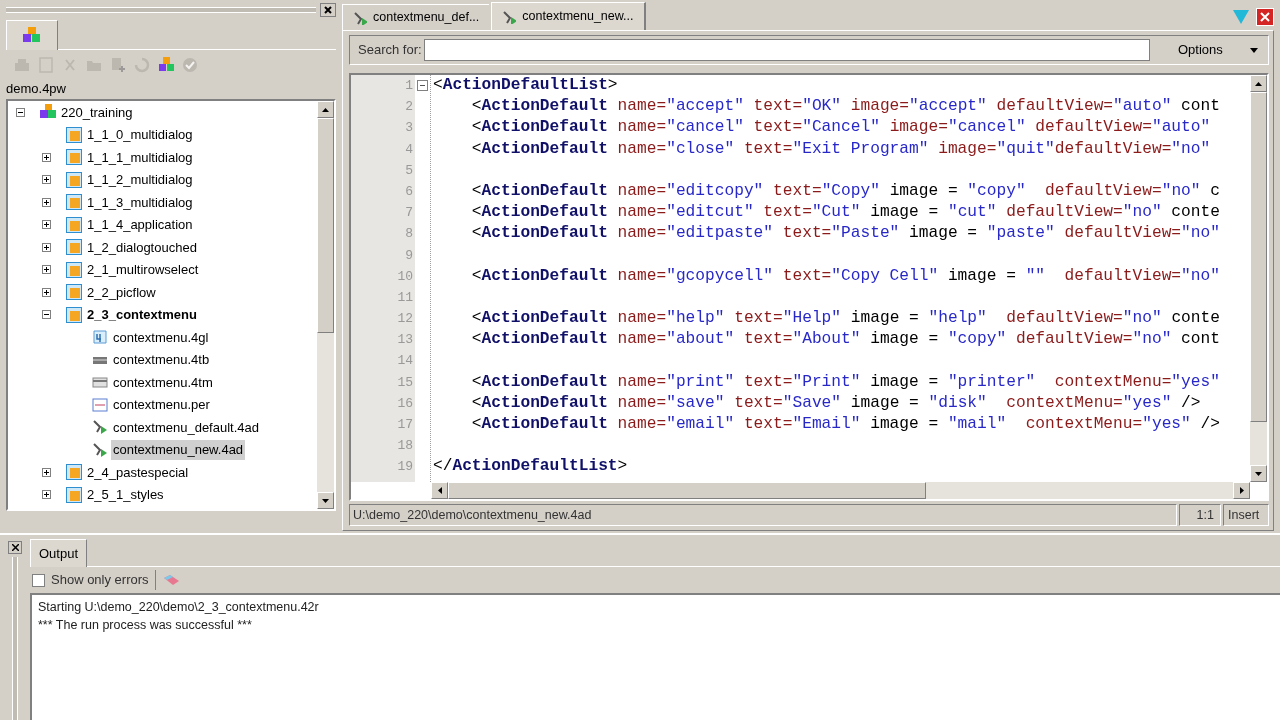 This screenshot has width=1280, height=720. I want to click on tree-item: 1_1_4_application, so click(140, 225).